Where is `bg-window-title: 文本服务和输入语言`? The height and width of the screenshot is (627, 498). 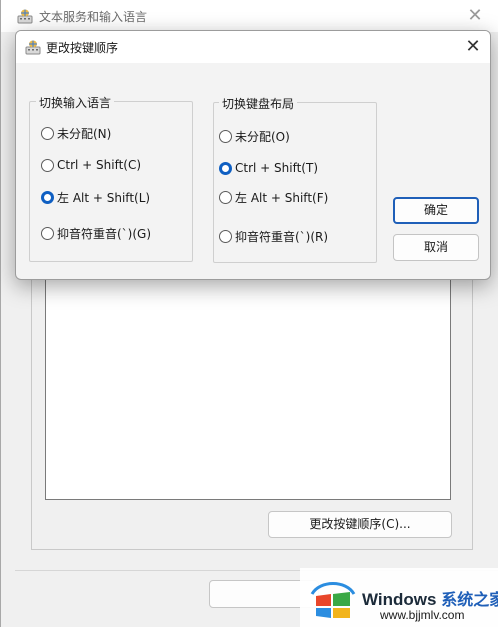
bg-window-title: 文本服务和输入语言 is located at coordinates (93, 17).